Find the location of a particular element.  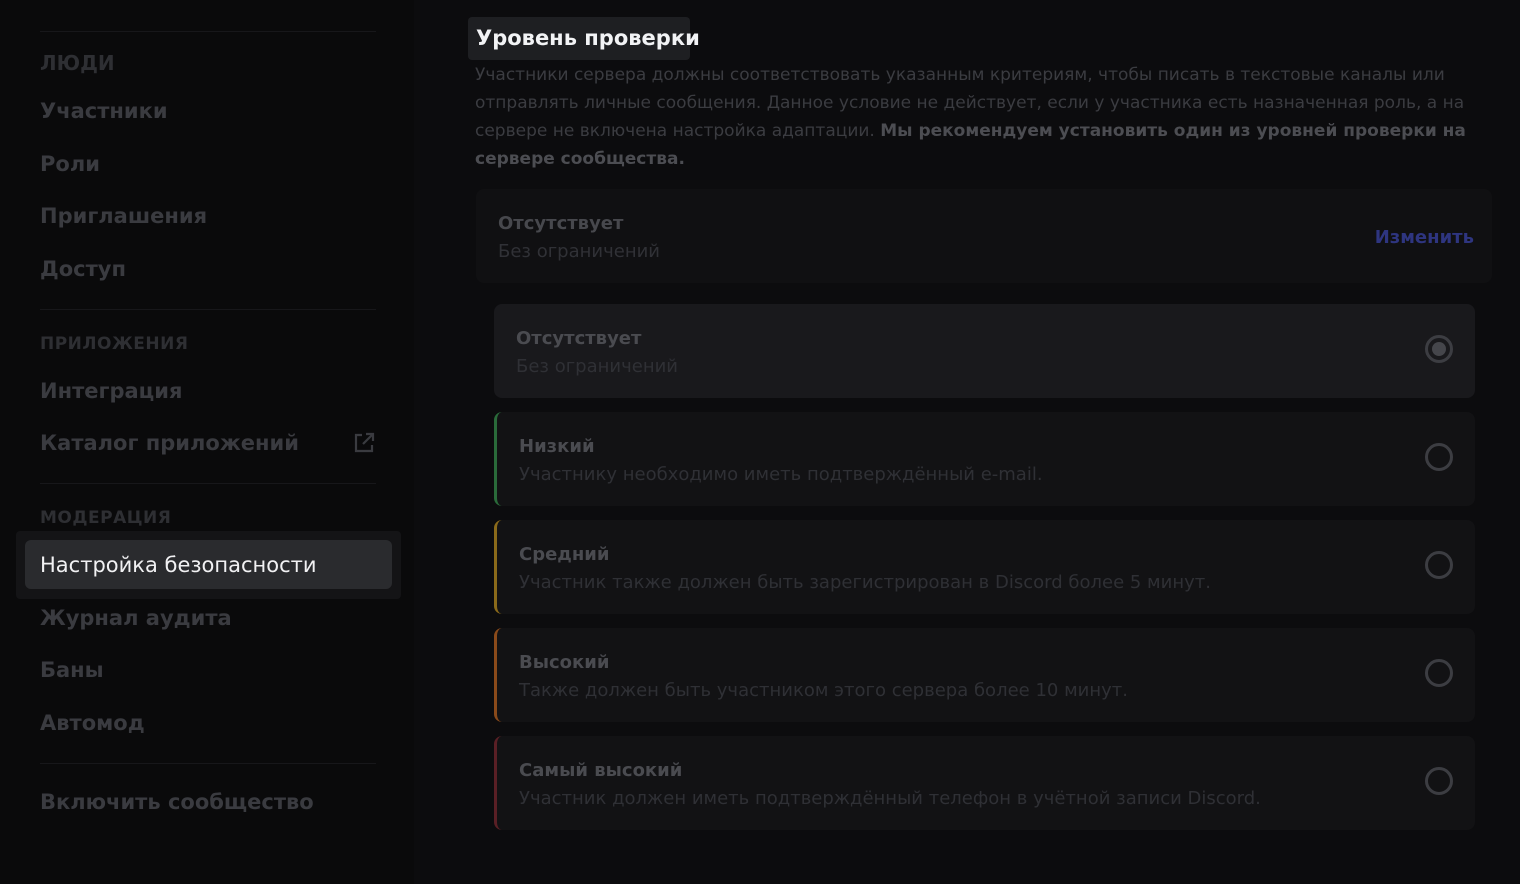

sidebar-item-members: Участники is located at coordinates (104, 111).